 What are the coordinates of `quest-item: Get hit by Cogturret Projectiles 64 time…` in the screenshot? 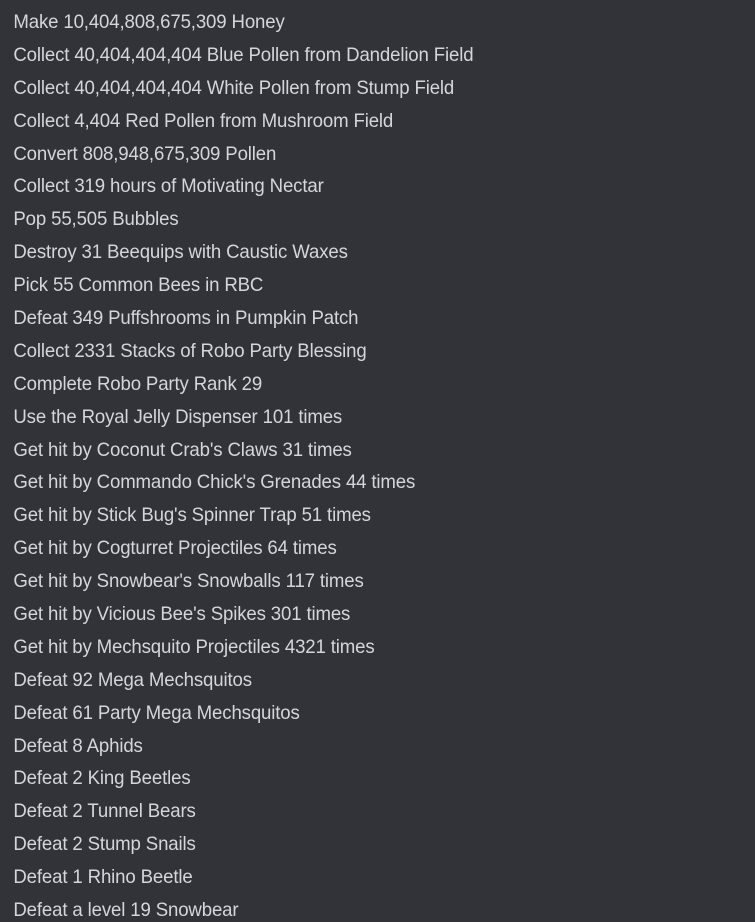 It's located at (175, 548).